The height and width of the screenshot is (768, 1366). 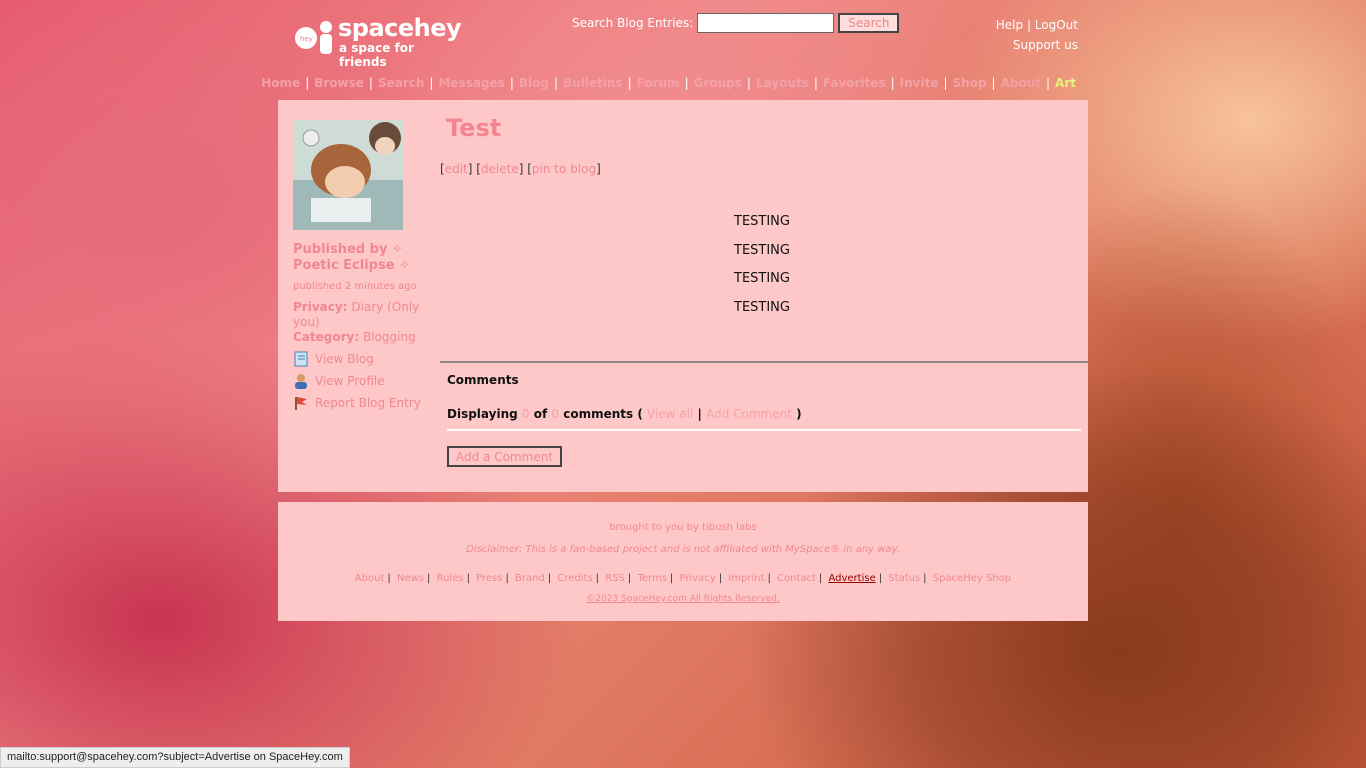 What do you see at coordinates (368, 403) in the screenshot?
I see `report-blog-label: Report Blog Entry` at bounding box center [368, 403].